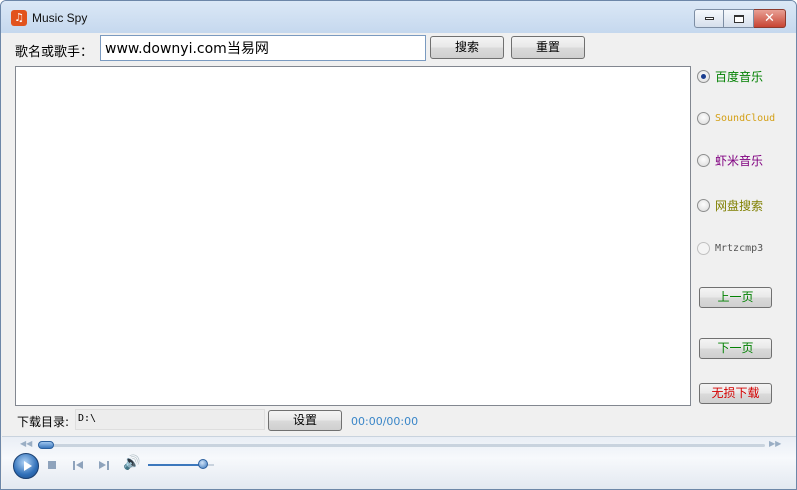  Describe the element at coordinates (467, 47) in the screenshot. I see `search-button: 搜索` at that location.